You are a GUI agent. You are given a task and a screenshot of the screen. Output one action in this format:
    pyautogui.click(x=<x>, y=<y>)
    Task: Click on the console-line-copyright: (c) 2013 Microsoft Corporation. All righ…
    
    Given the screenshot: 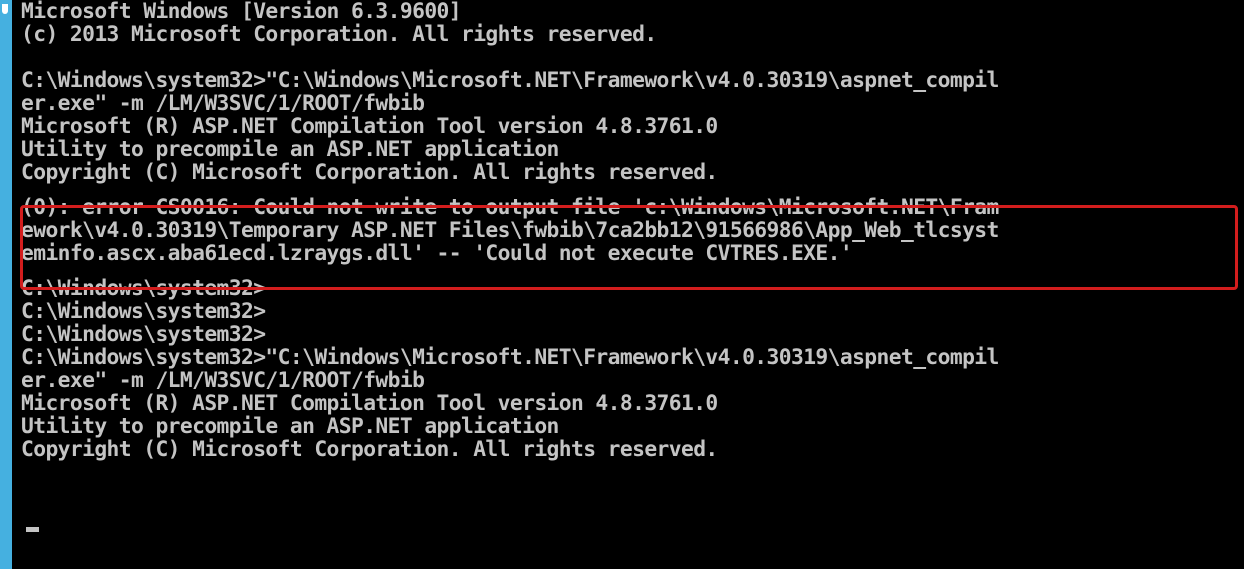 What is the action you would take?
    pyautogui.click(x=339, y=34)
    